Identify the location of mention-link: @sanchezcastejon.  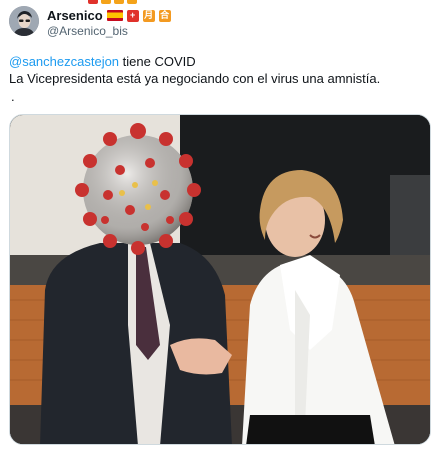
(64, 61).